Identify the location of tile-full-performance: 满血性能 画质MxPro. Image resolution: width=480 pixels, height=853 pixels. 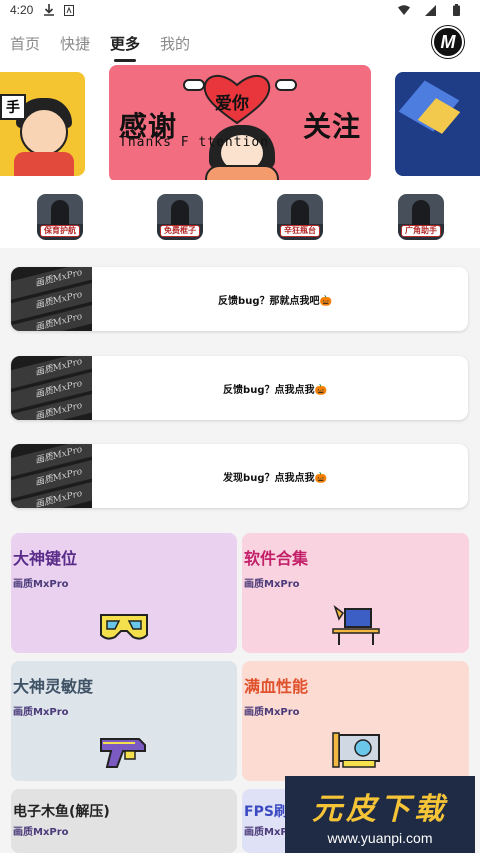
(355, 721).